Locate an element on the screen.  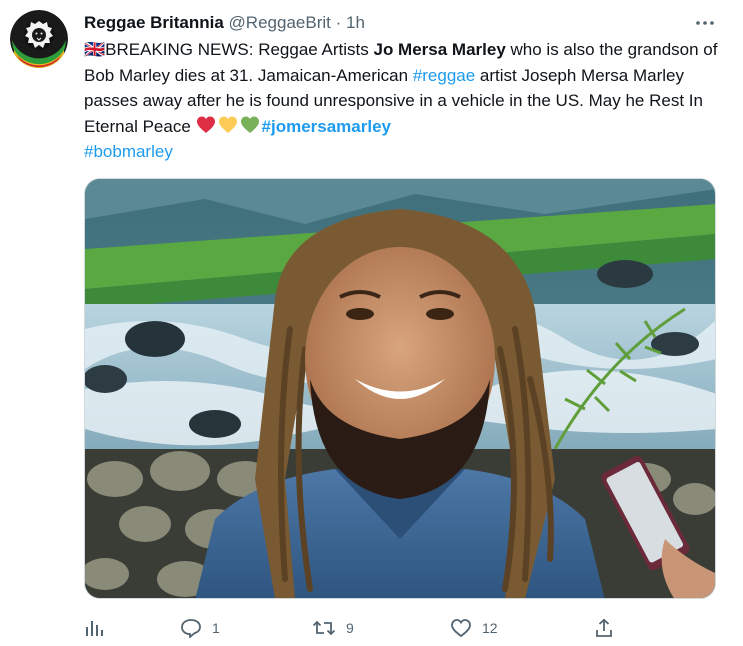
share-button is located at coordinates (604, 628).